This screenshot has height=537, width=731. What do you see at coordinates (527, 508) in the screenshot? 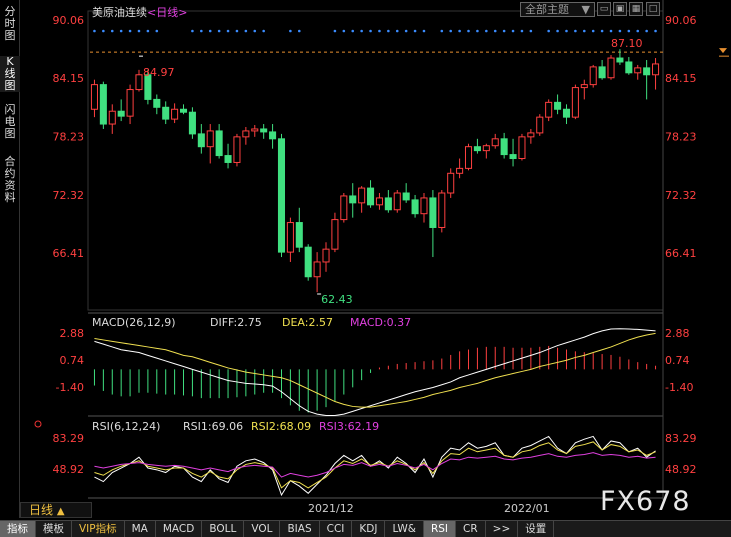
I see `time-tick: 2022/01` at bounding box center [527, 508].